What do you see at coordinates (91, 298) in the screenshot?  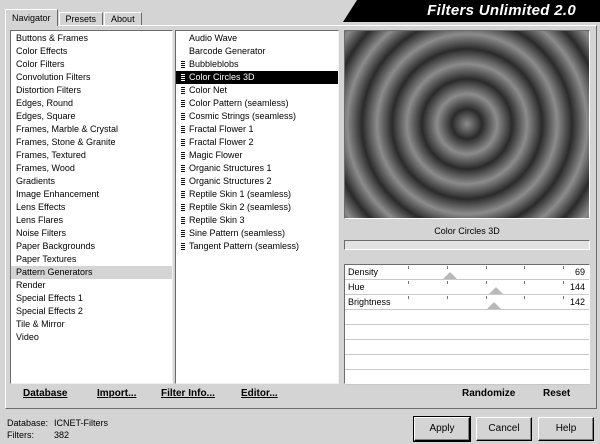 I see `category-item: Special Effects 1` at bounding box center [91, 298].